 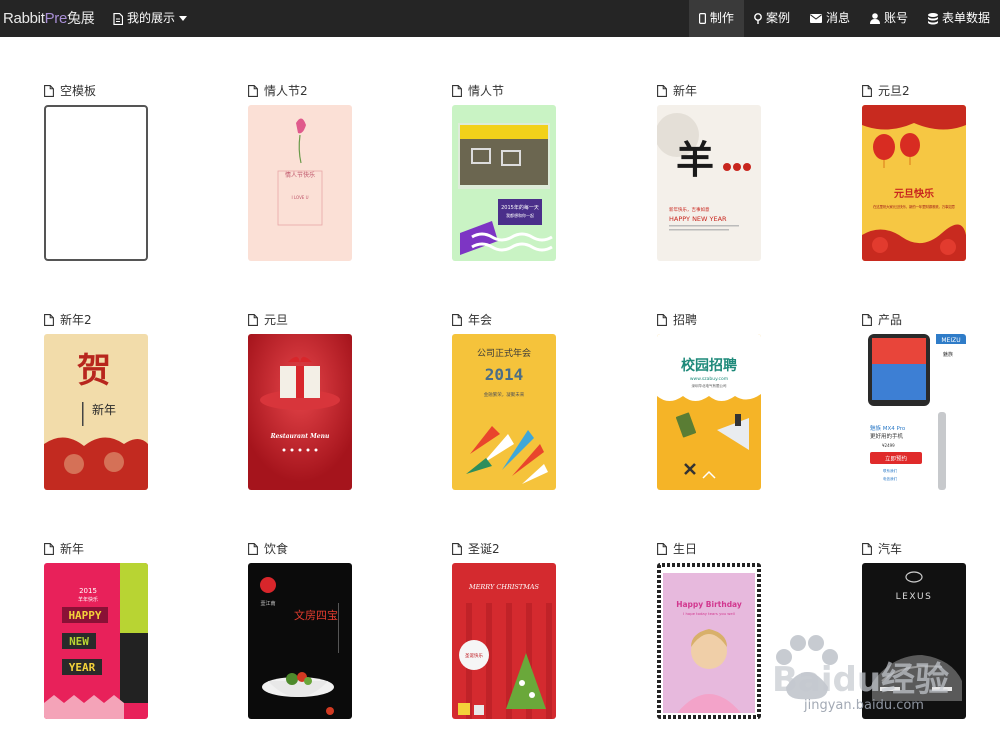 What do you see at coordinates (300, 641) in the screenshot?
I see `template-thumbnail: 壹江南 文房四宝` at bounding box center [300, 641].